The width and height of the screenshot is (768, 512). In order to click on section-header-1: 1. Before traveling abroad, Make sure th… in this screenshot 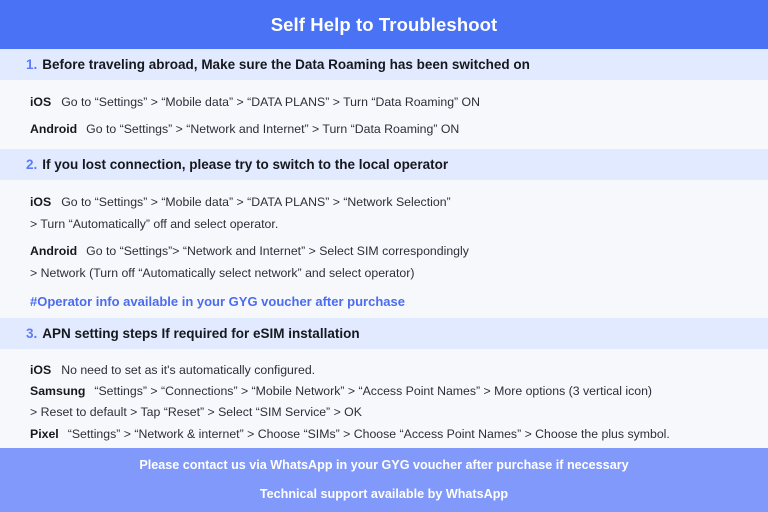, I will do `click(384, 64)`.